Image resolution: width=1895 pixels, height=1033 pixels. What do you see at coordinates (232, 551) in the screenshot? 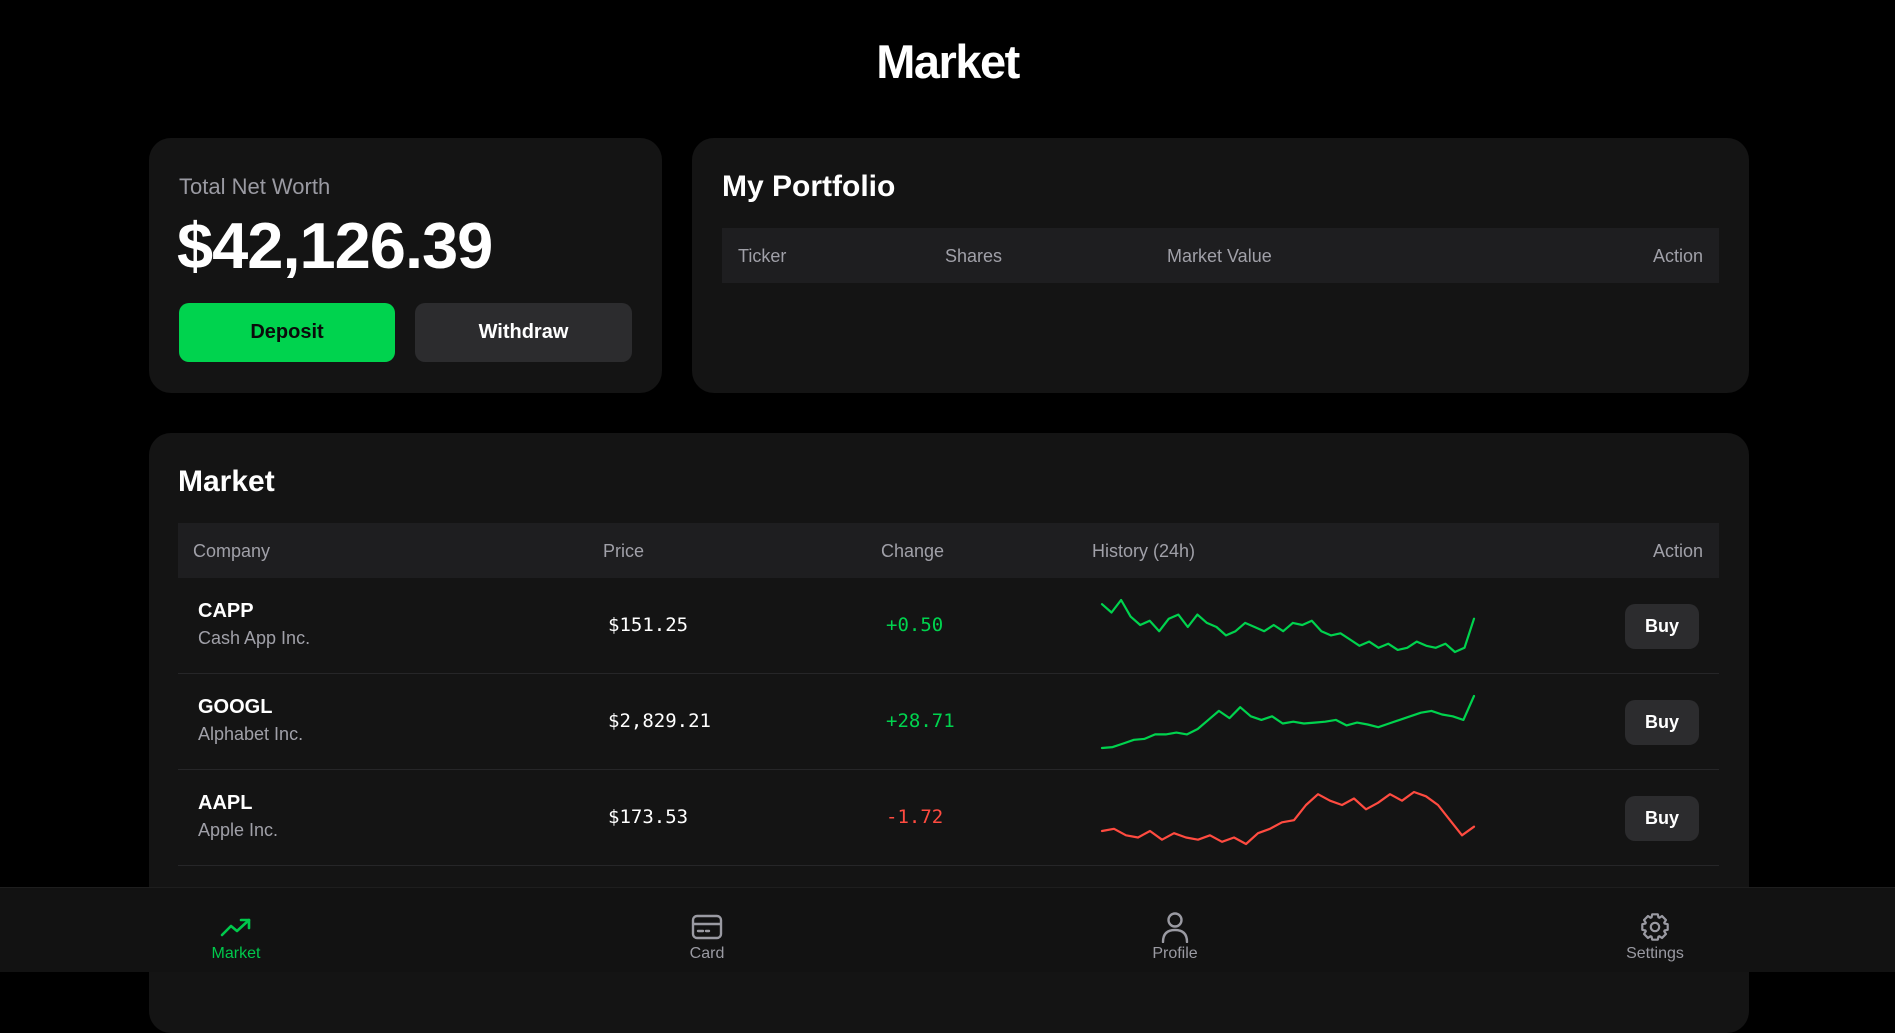
I see `column-header-company: Company` at bounding box center [232, 551].